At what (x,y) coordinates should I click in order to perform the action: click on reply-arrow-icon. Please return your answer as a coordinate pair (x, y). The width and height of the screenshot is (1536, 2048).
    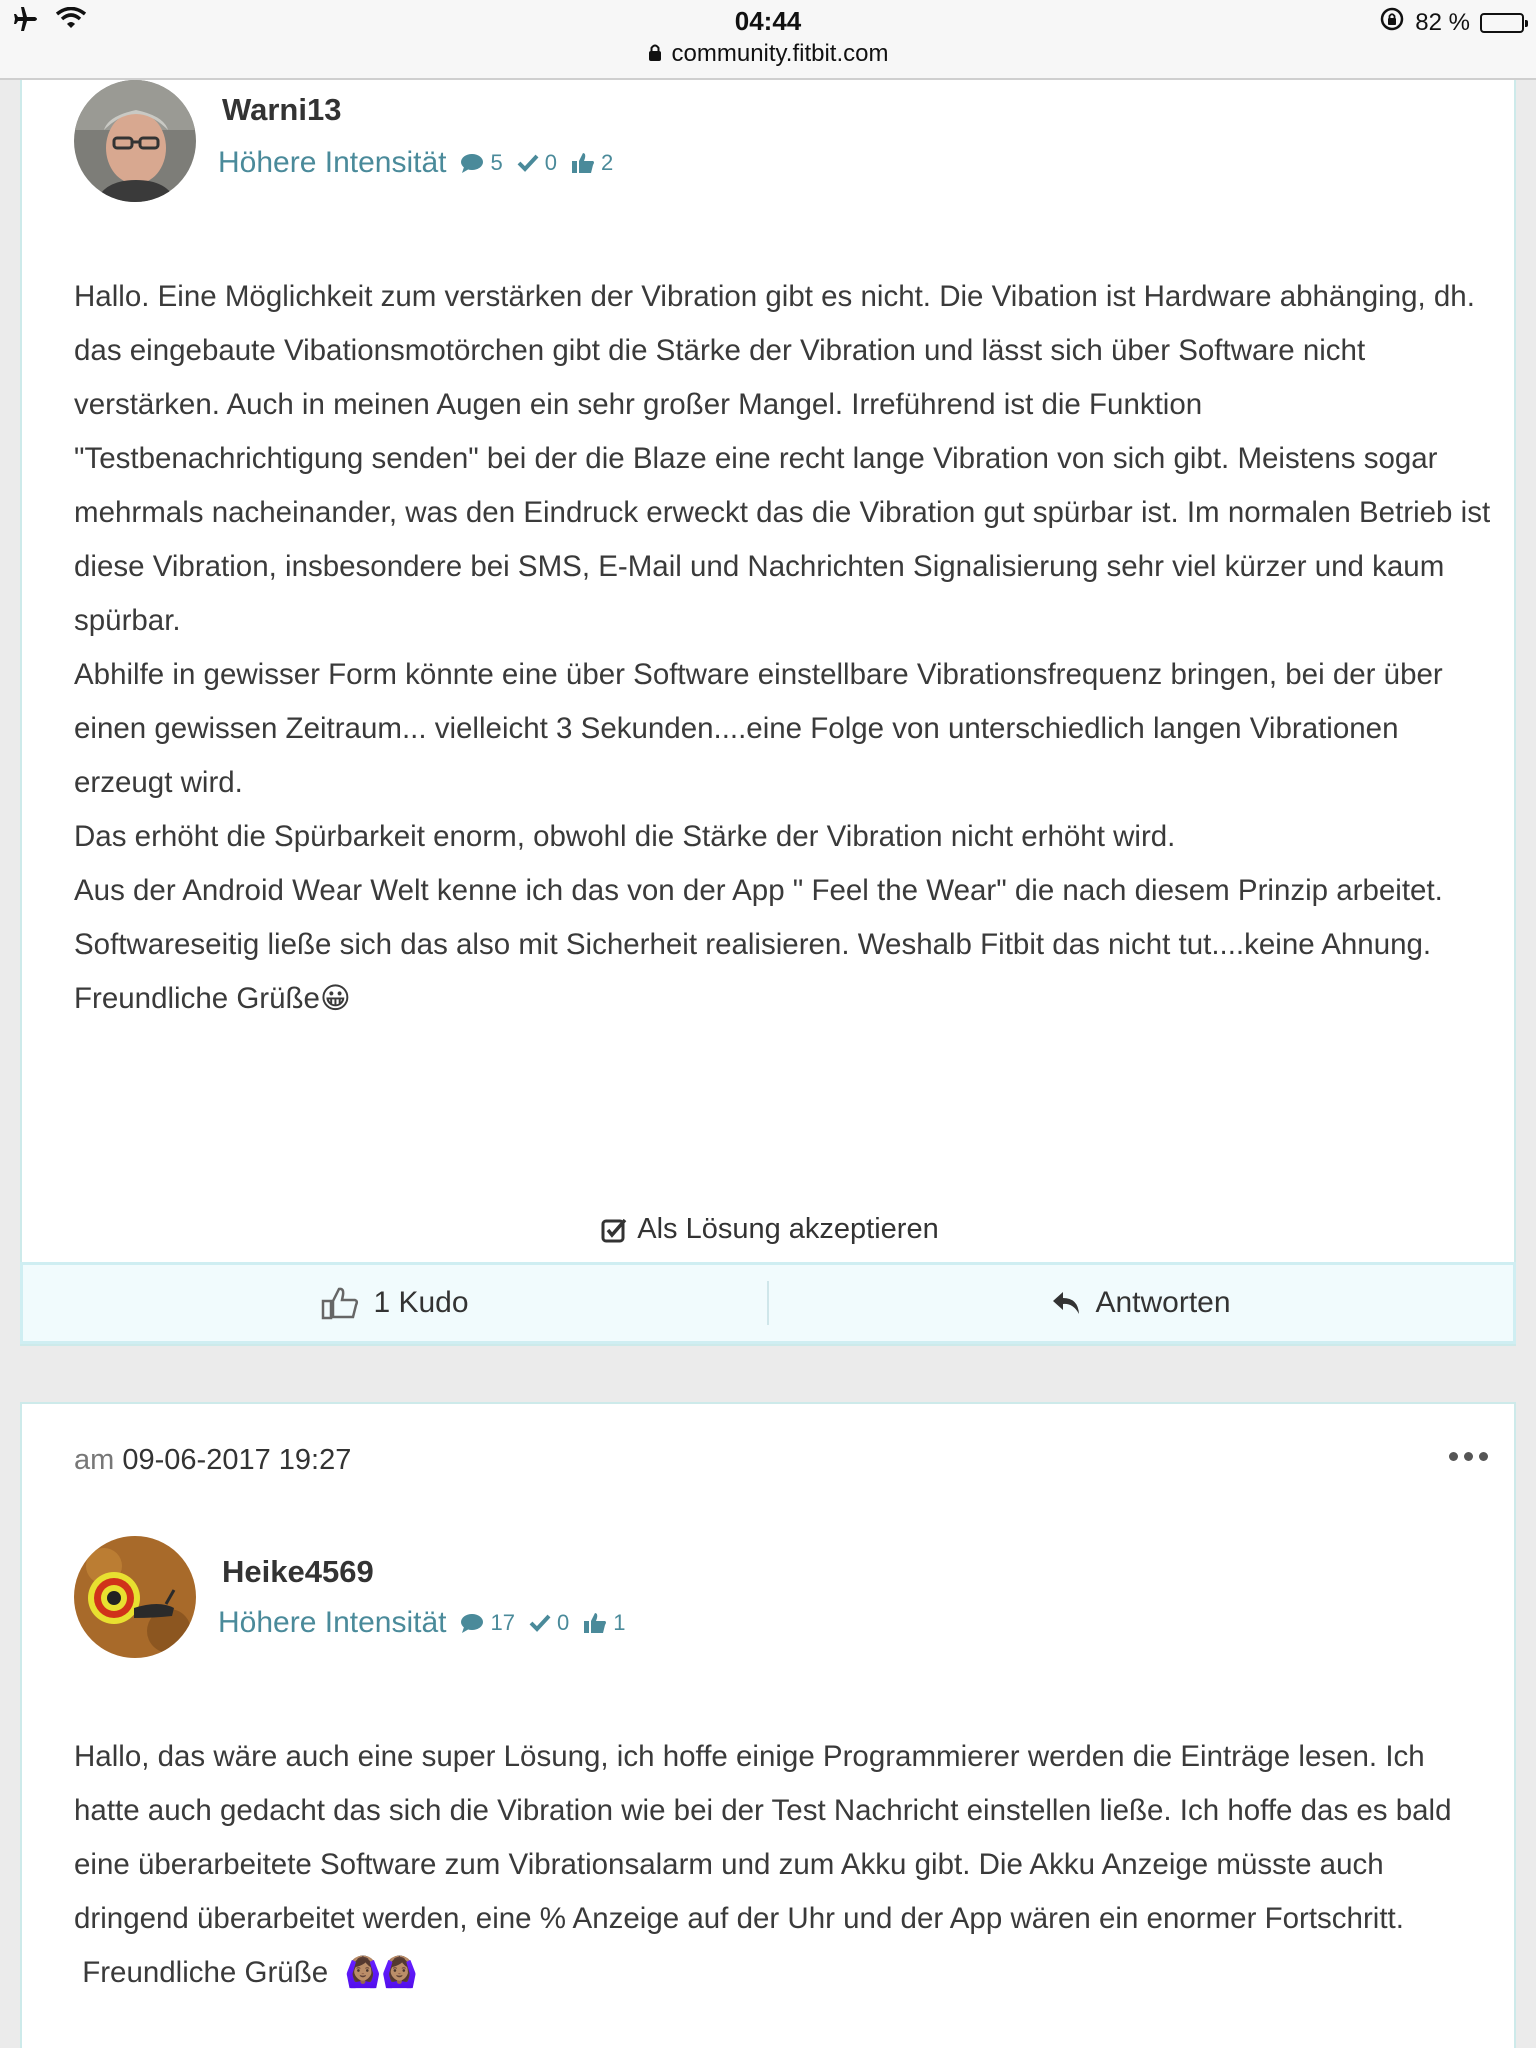
    Looking at the image, I should click on (1066, 1303).